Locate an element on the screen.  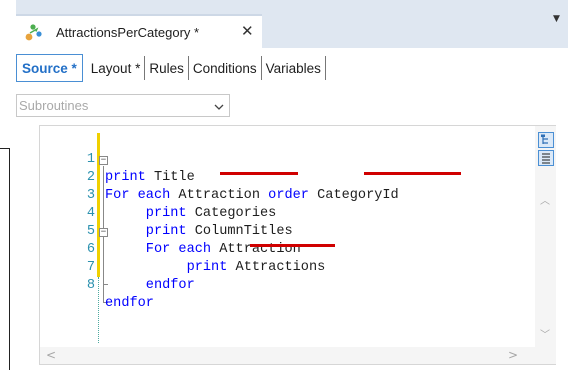
tab-rules: Rules is located at coordinates (167, 68).